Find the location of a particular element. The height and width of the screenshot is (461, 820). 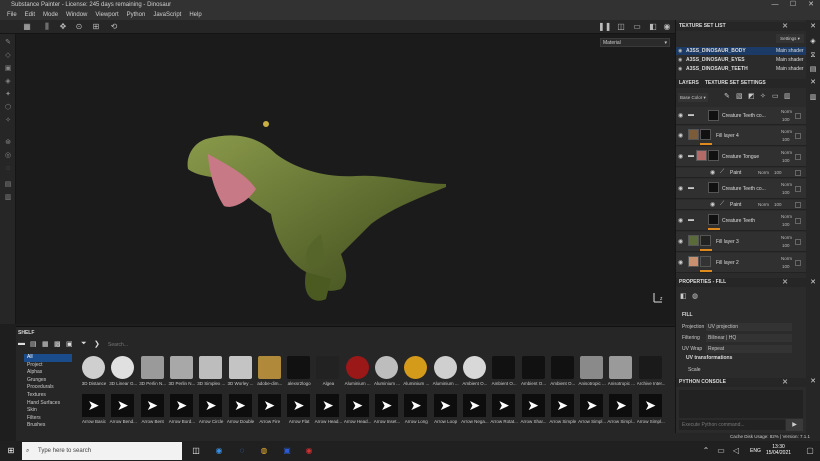

chrome-icon: ◍ is located at coordinates (264, 451).